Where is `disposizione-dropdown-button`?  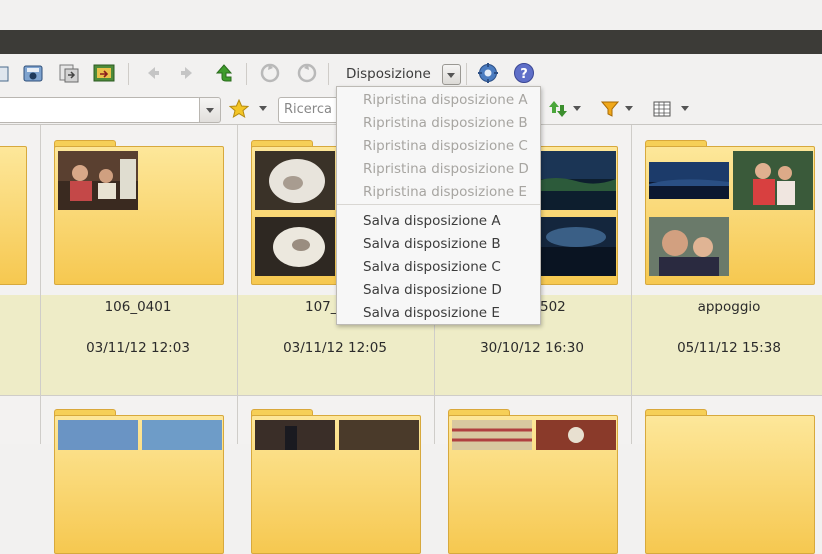 disposizione-dropdown-button is located at coordinates (451, 74).